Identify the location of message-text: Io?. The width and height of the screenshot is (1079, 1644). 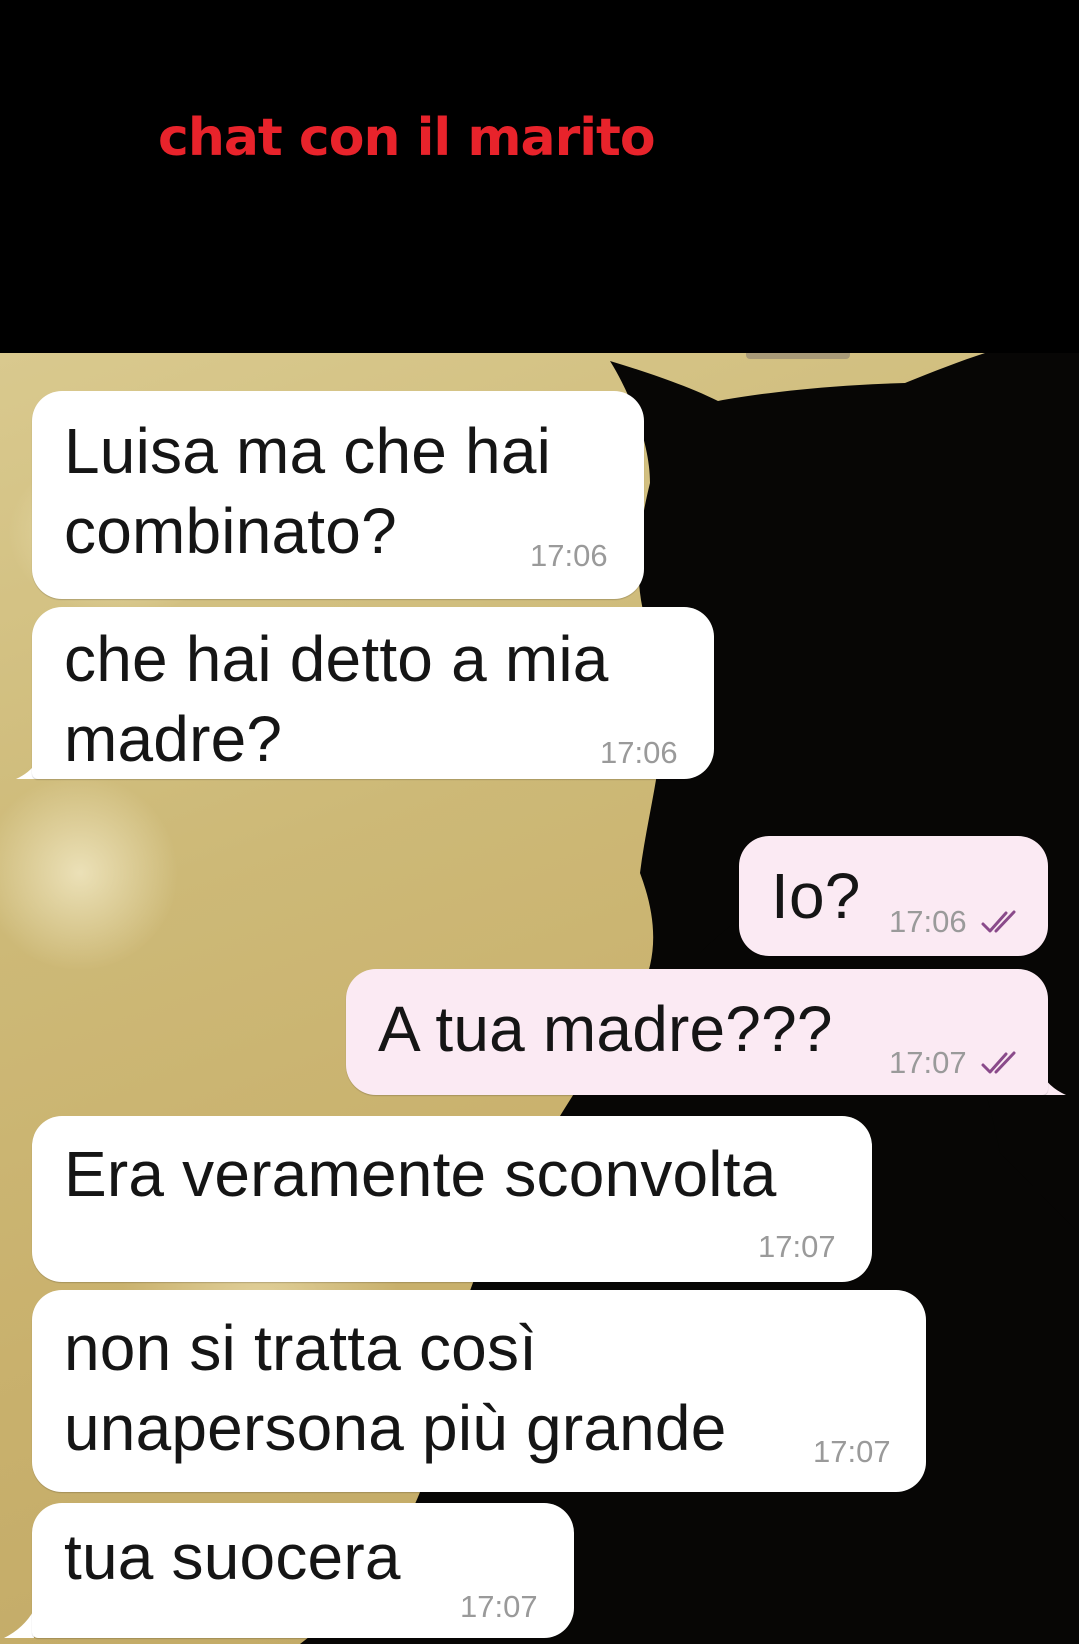
(816, 896).